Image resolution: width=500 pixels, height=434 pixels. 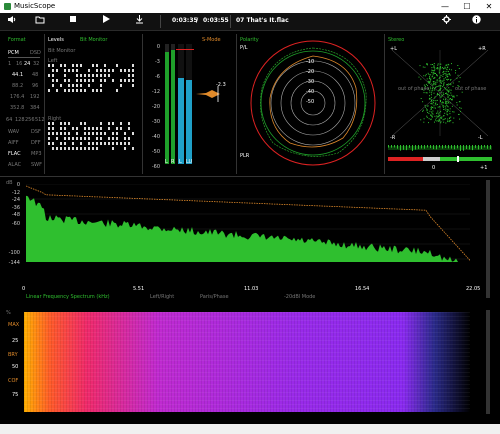 I want to click on container-mp3: MP3, so click(x=36, y=154).